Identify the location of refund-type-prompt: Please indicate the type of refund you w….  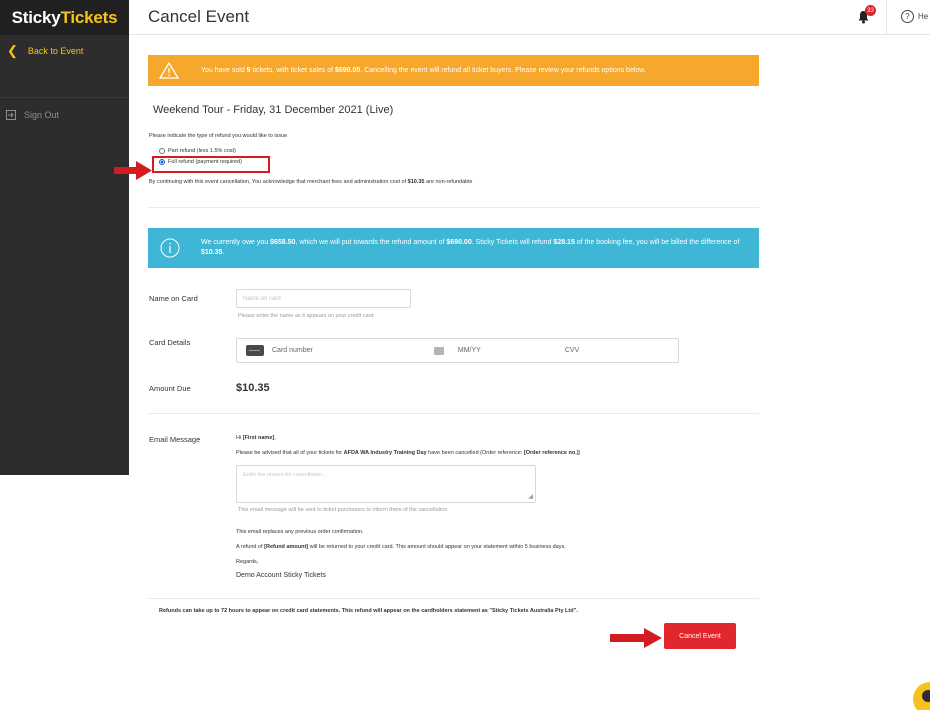
(218, 136).